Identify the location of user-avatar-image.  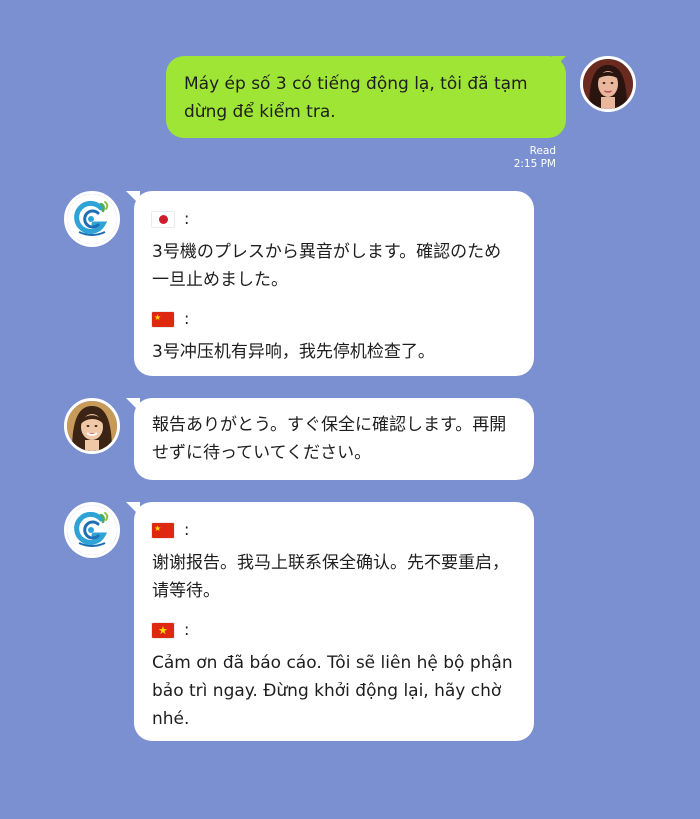
(608, 84).